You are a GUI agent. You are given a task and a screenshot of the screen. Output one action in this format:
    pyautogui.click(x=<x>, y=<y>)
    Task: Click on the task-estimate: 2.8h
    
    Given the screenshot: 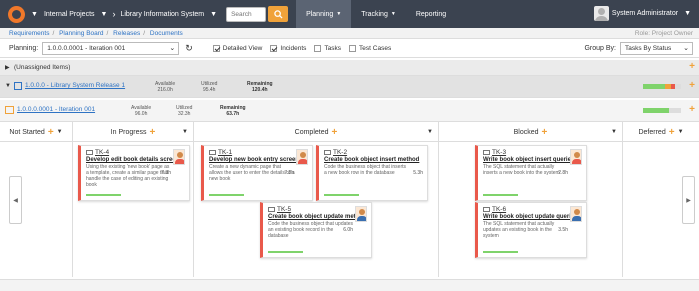 What is the action you would take?
    pyautogui.click(x=563, y=173)
    